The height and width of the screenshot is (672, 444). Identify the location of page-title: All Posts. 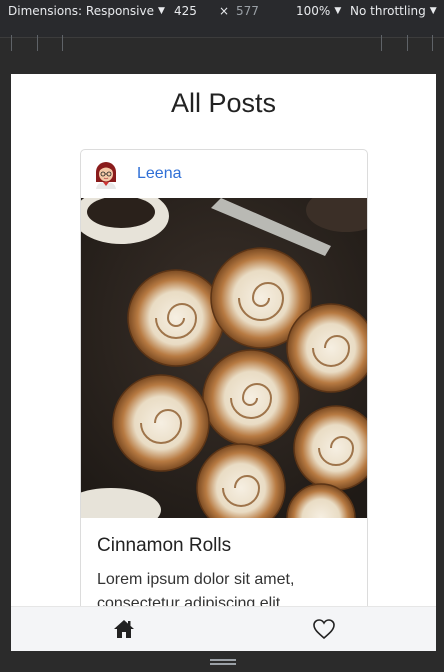
(223, 103).